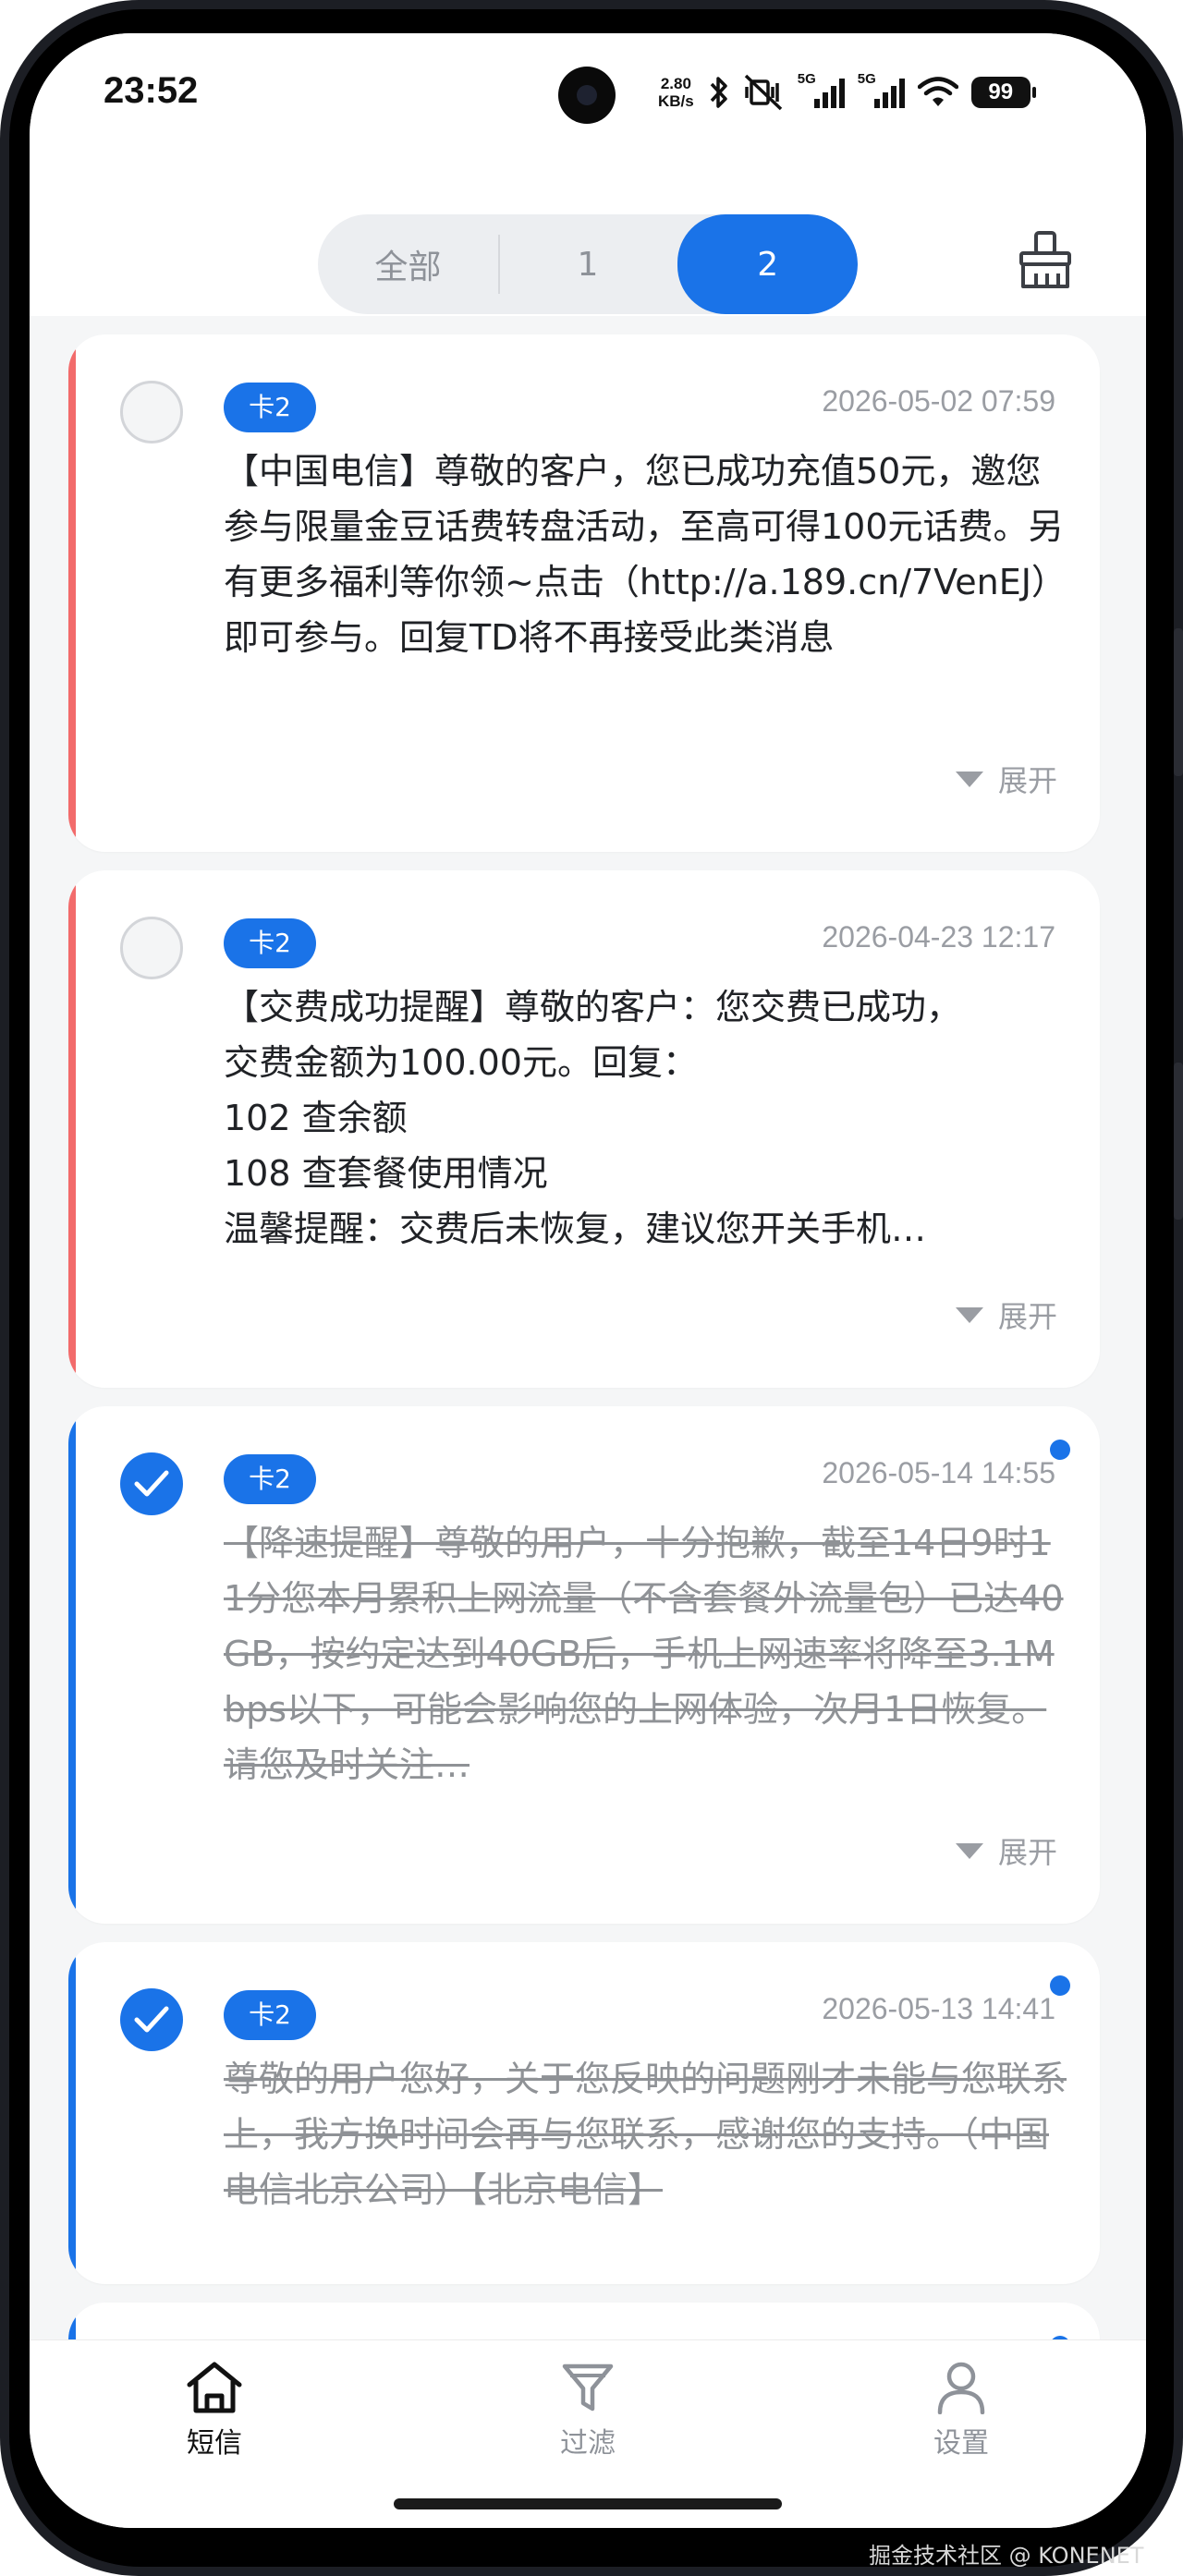 The image size is (1183, 2576). What do you see at coordinates (584, 2321) in the screenshot?
I see `message-card` at bounding box center [584, 2321].